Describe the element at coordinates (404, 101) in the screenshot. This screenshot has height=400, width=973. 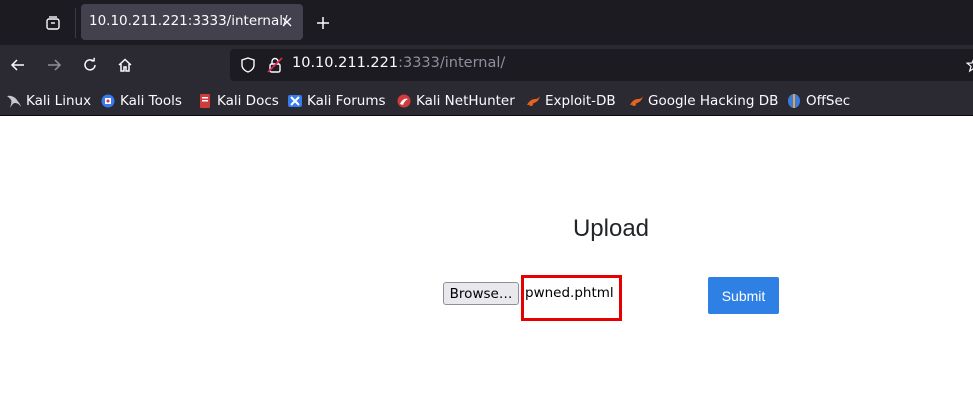
I see `kali-nethunter-icon` at that location.